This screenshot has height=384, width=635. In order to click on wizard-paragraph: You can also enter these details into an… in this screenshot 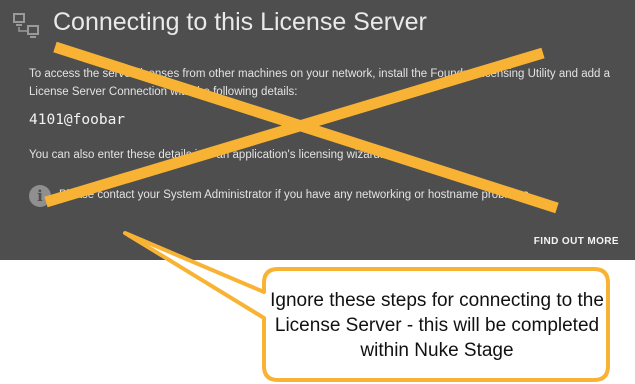, I will do `click(206, 155)`.